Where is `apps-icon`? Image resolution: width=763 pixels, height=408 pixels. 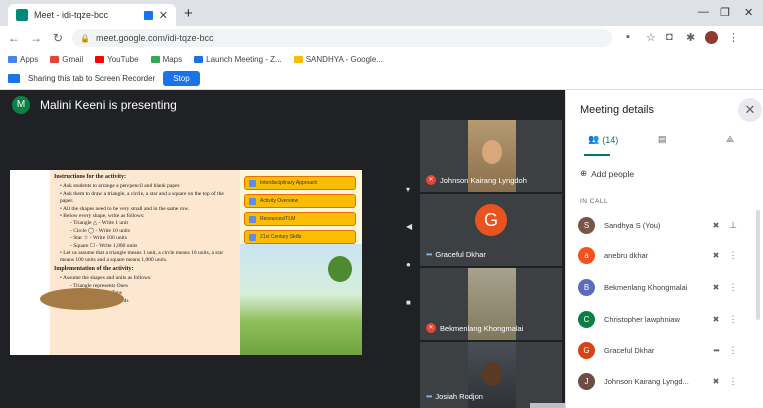
apps-icon is located at coordinates (12, 59).